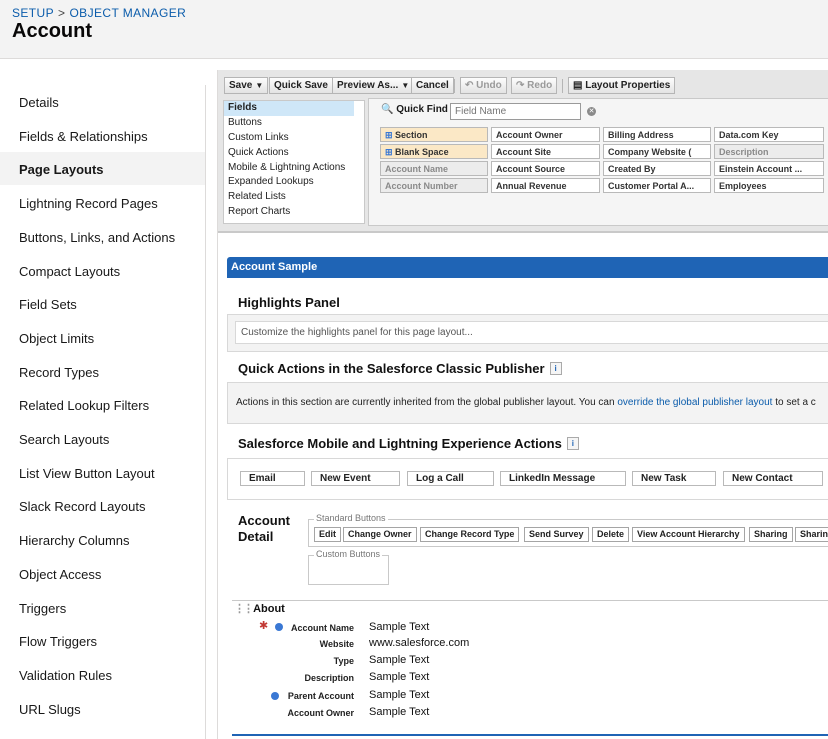 The image size is (828, 739). What do you see at coordinates (102, 438) in the screenshot?
I see `sidebar-item: Search Layouts` at bounding box center [102, 438].